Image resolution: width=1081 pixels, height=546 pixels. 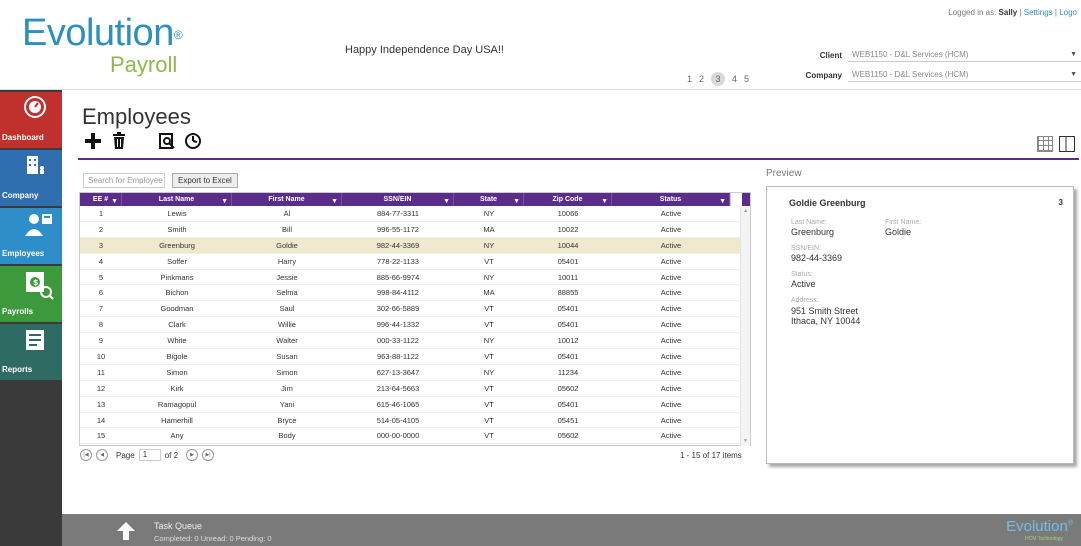 I want to click on table-row: 14 Hamerhill Bryce 514-05-4105 VT 05451 Active, so click(x=410, y=421).